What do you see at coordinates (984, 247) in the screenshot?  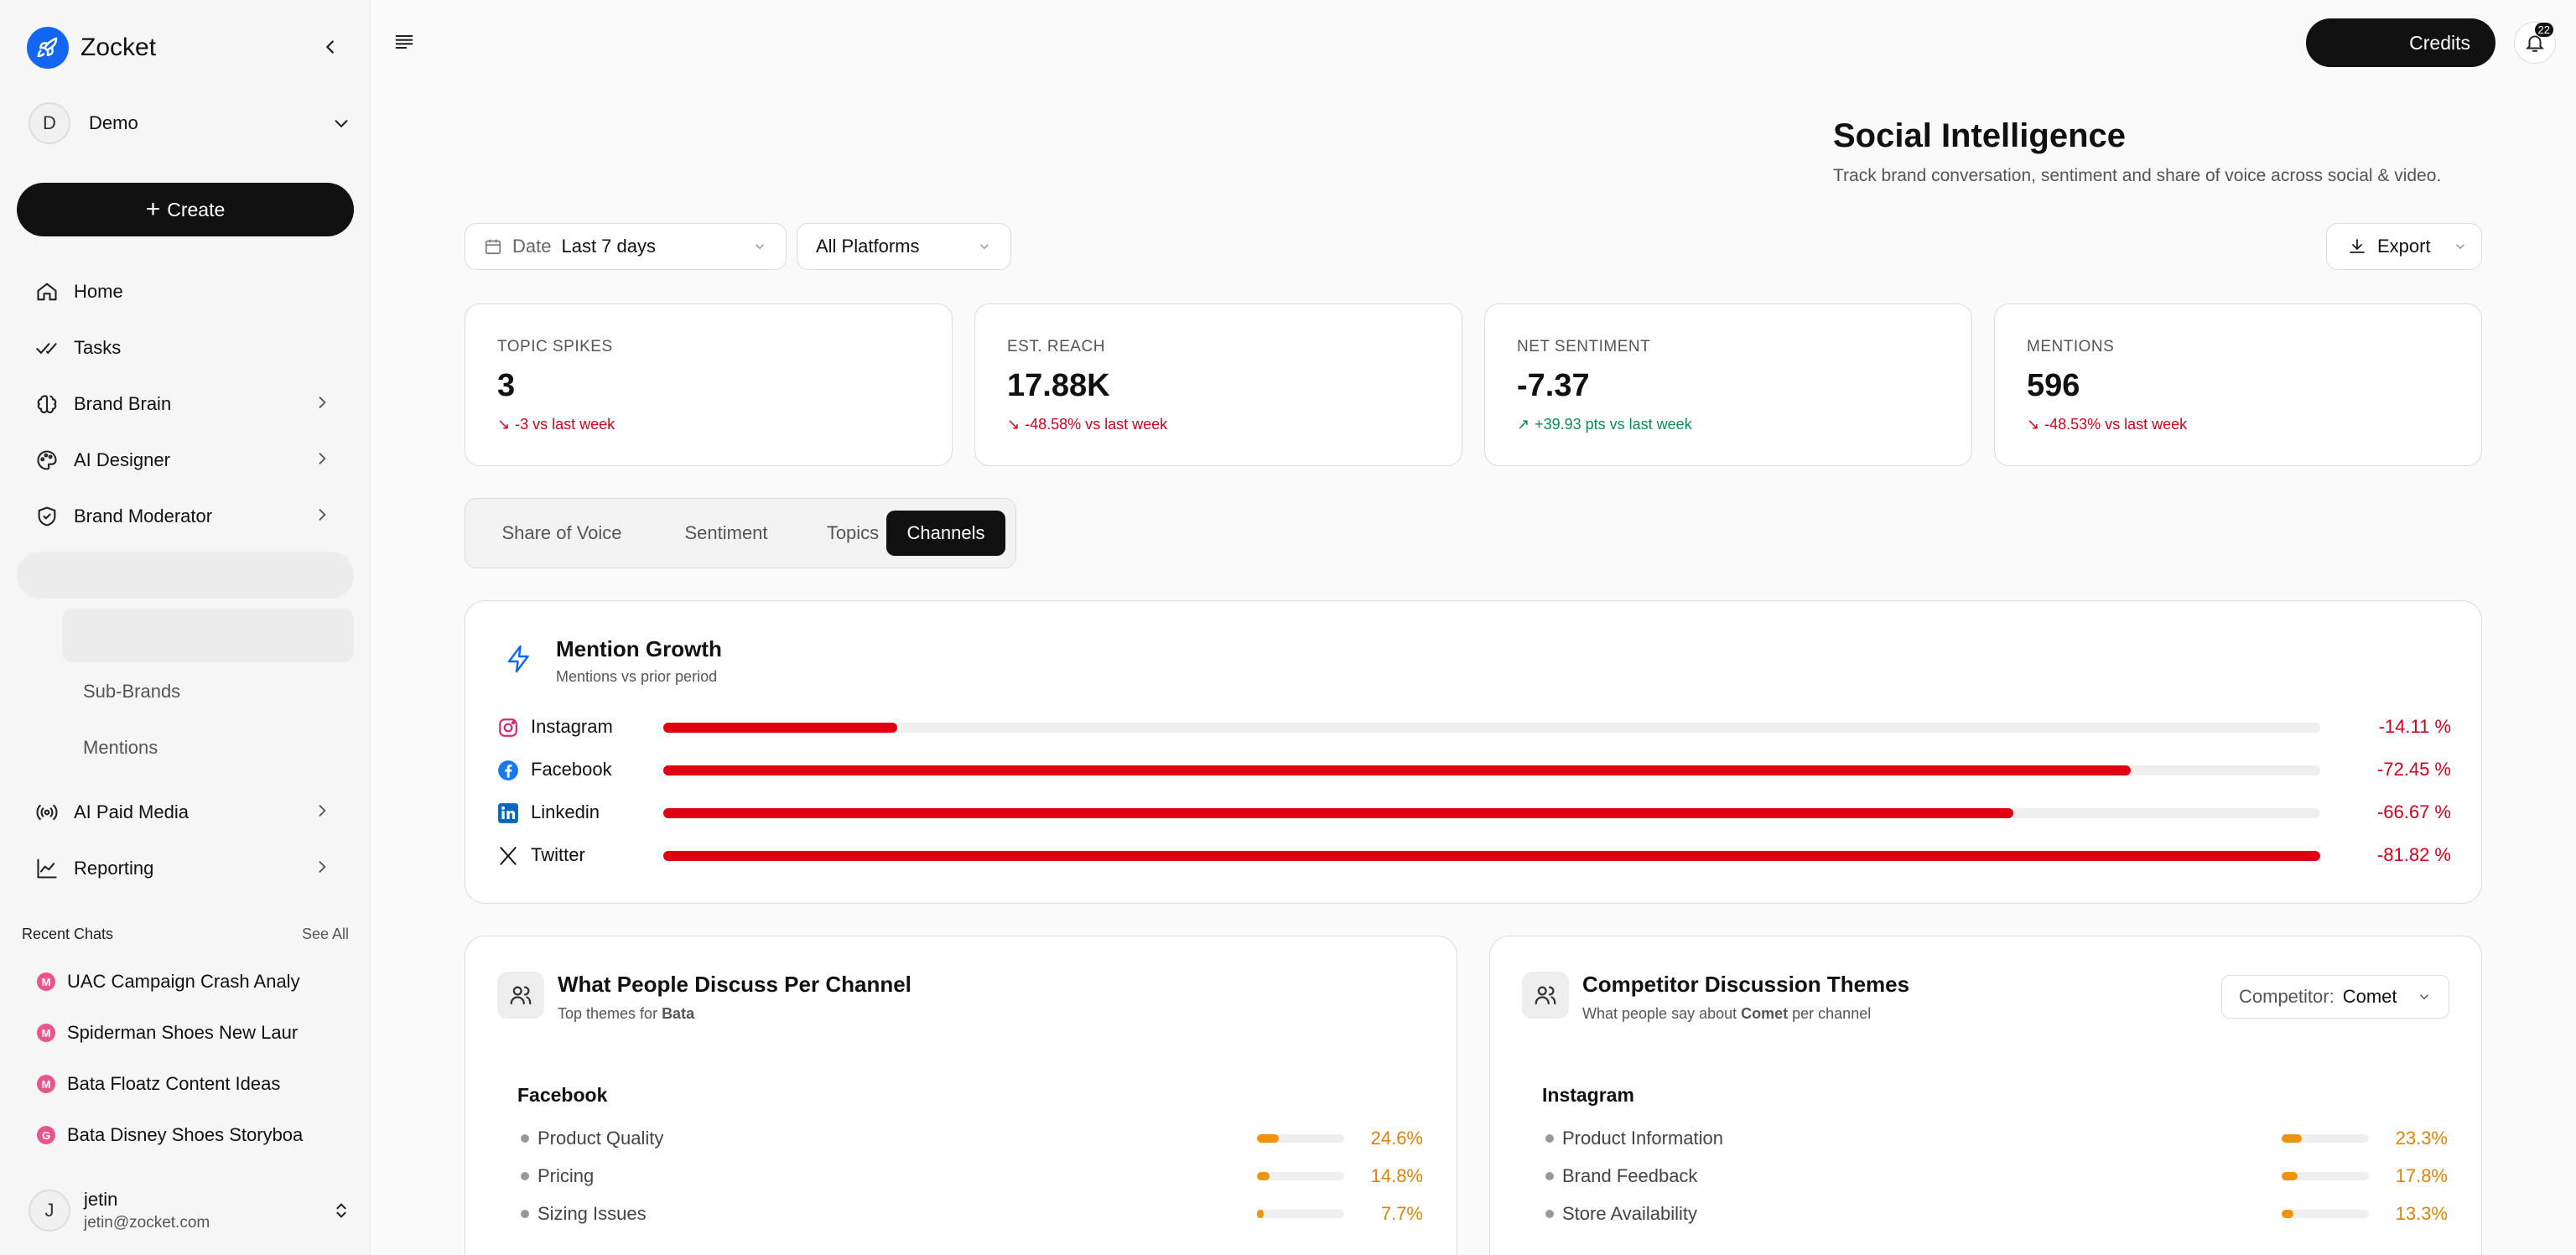 I see `chevron-down-icon` at bounding box center [984, 247].